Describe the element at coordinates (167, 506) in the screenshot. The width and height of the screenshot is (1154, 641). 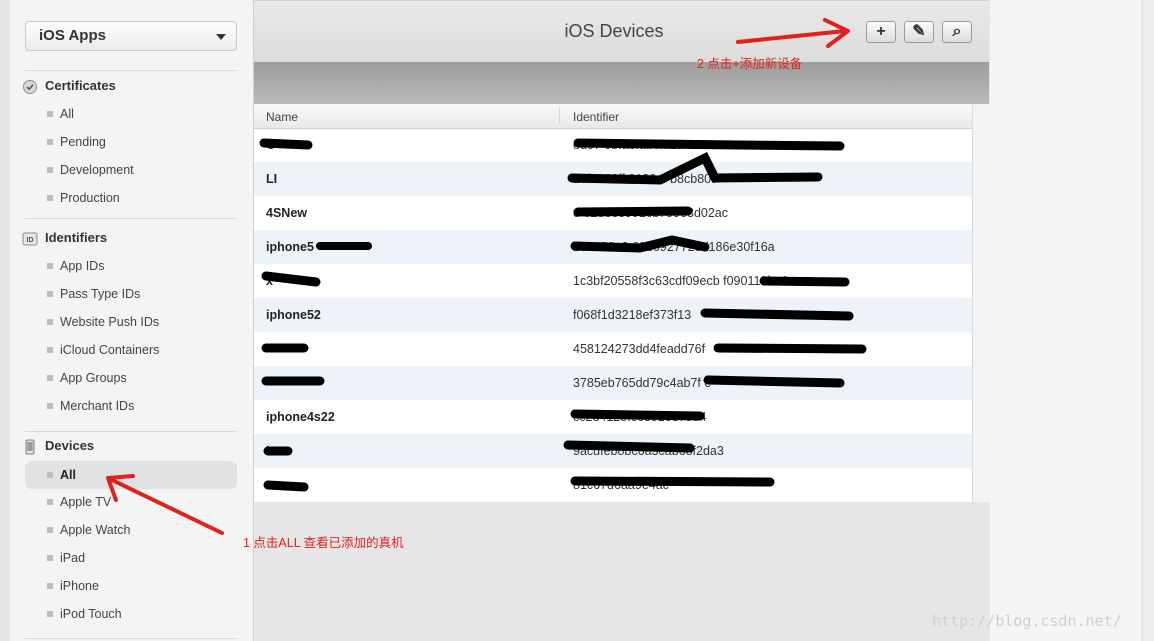
I see `arrow-to-all-item` at that location.